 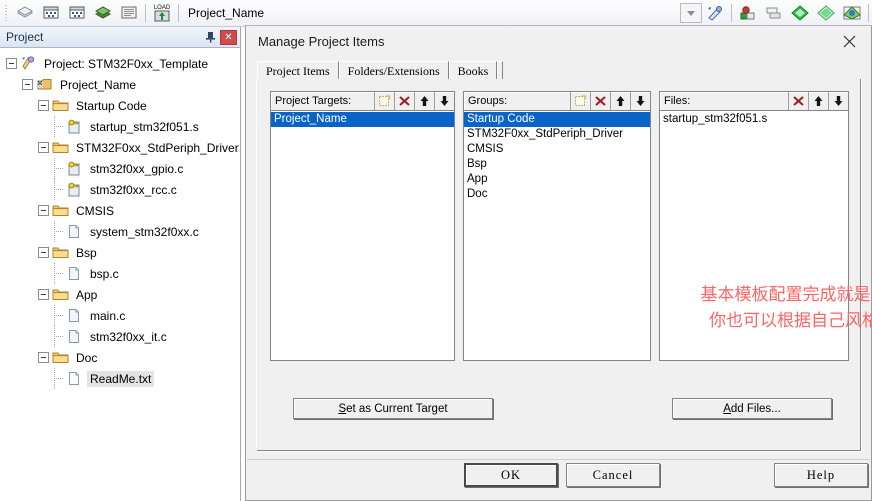 What do you see at coordinates (473, 70) in the screenshot?
I see `tab-books: Books` at bounding box center [473, 70].